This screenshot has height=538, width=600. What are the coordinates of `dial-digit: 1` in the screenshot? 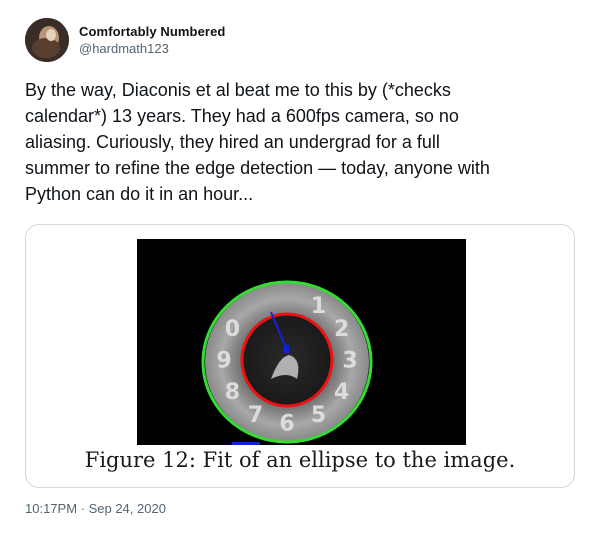 It's located at (318, 306).